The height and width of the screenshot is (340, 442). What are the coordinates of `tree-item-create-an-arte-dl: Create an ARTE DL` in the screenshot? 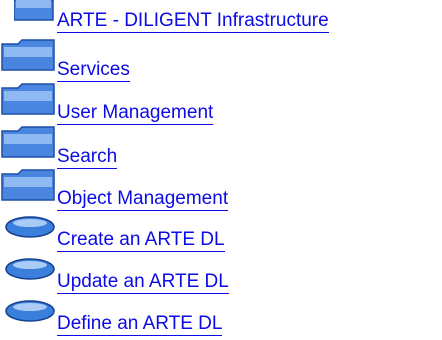 It's located at (221, 233).